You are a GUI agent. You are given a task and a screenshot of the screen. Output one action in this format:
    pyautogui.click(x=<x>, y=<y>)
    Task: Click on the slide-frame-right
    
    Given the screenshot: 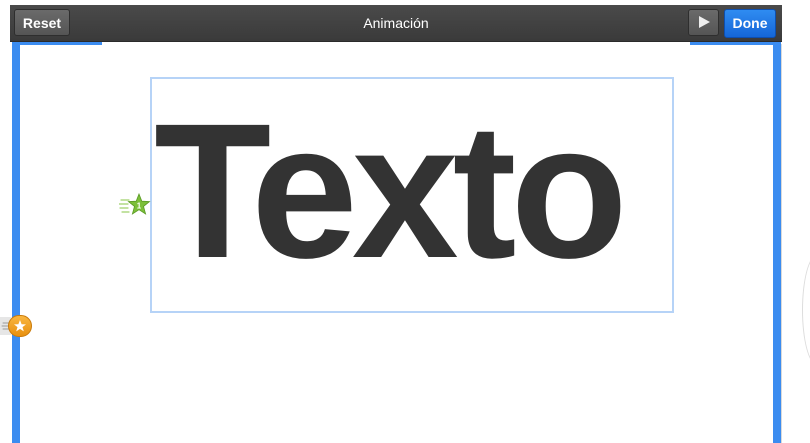 What is the action you would take?
    pyautogui.click(x=777, y=242)
    